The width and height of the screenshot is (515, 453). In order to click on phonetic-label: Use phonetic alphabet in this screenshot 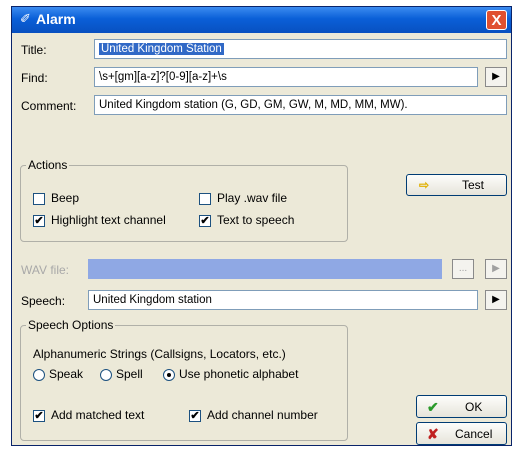, I will do `click(239, 374)`.